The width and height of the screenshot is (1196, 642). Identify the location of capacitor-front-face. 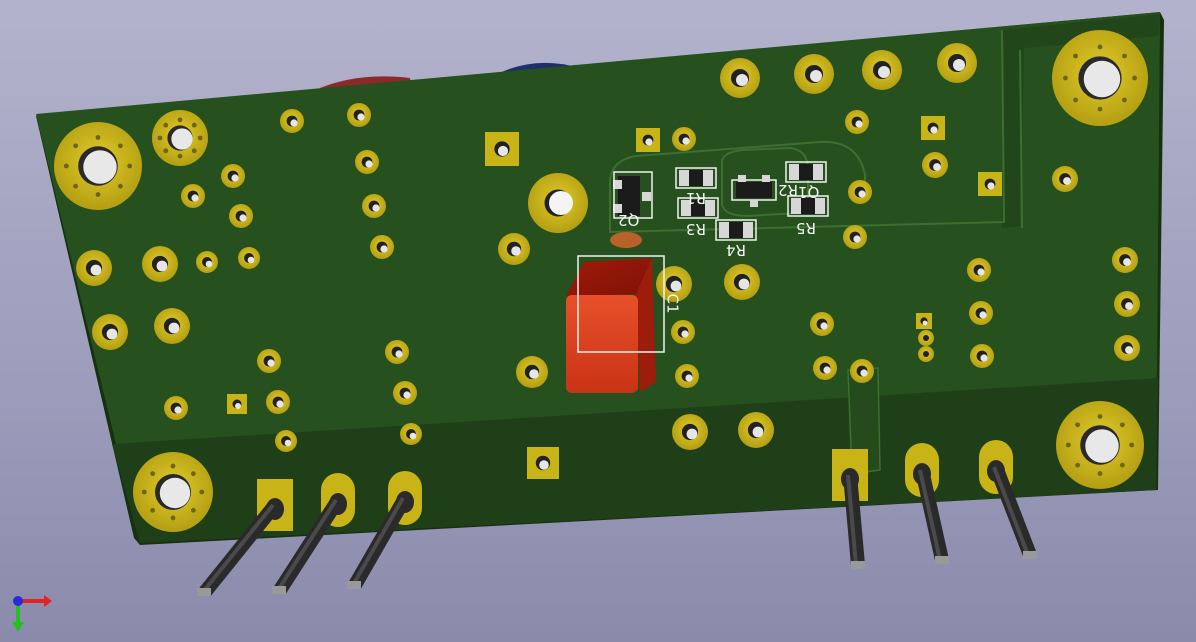
(602, 344).